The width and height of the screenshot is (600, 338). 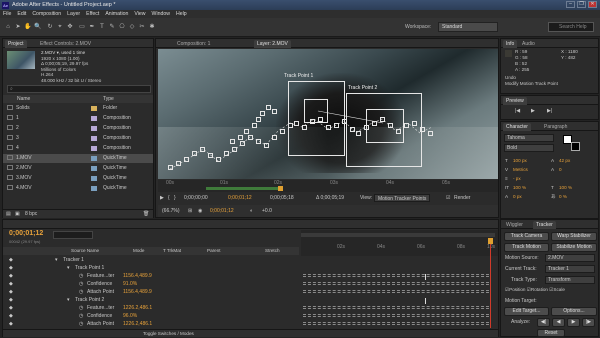 I want to click on track-camera-button: Track Camera, so click(x=526, y=236).